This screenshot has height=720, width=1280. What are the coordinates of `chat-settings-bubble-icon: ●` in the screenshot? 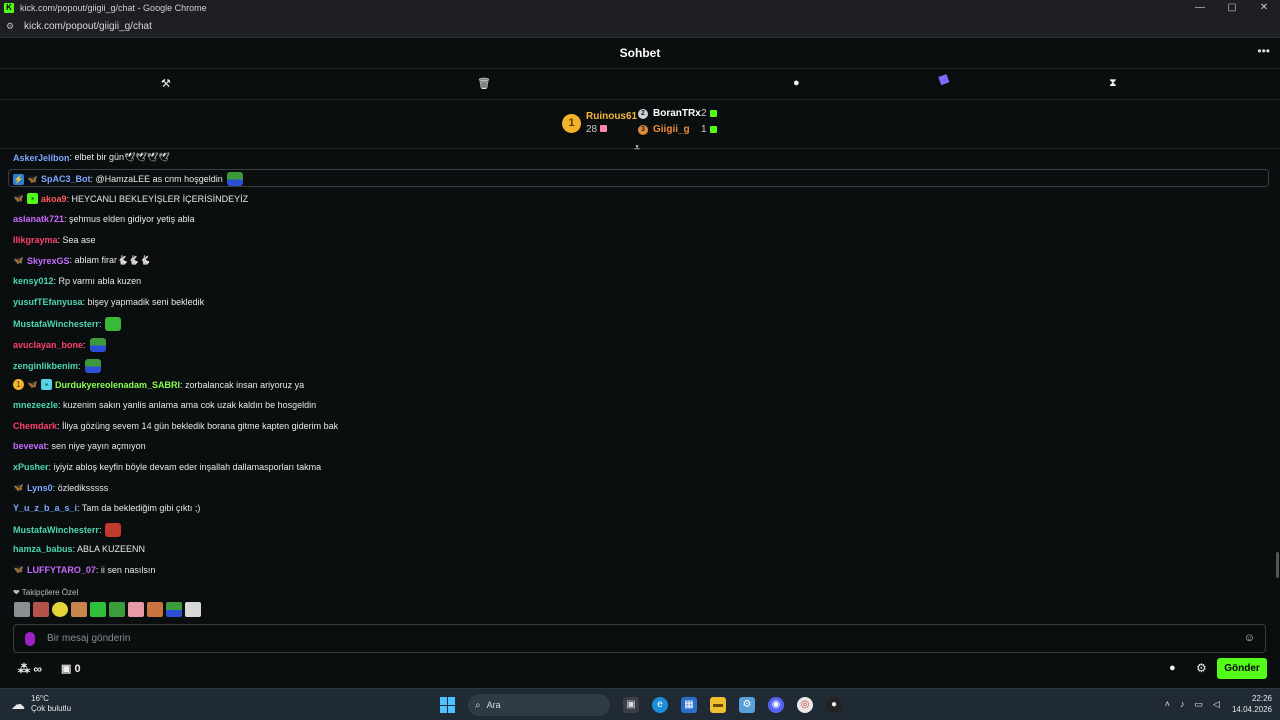 It's located at (1172, 668).